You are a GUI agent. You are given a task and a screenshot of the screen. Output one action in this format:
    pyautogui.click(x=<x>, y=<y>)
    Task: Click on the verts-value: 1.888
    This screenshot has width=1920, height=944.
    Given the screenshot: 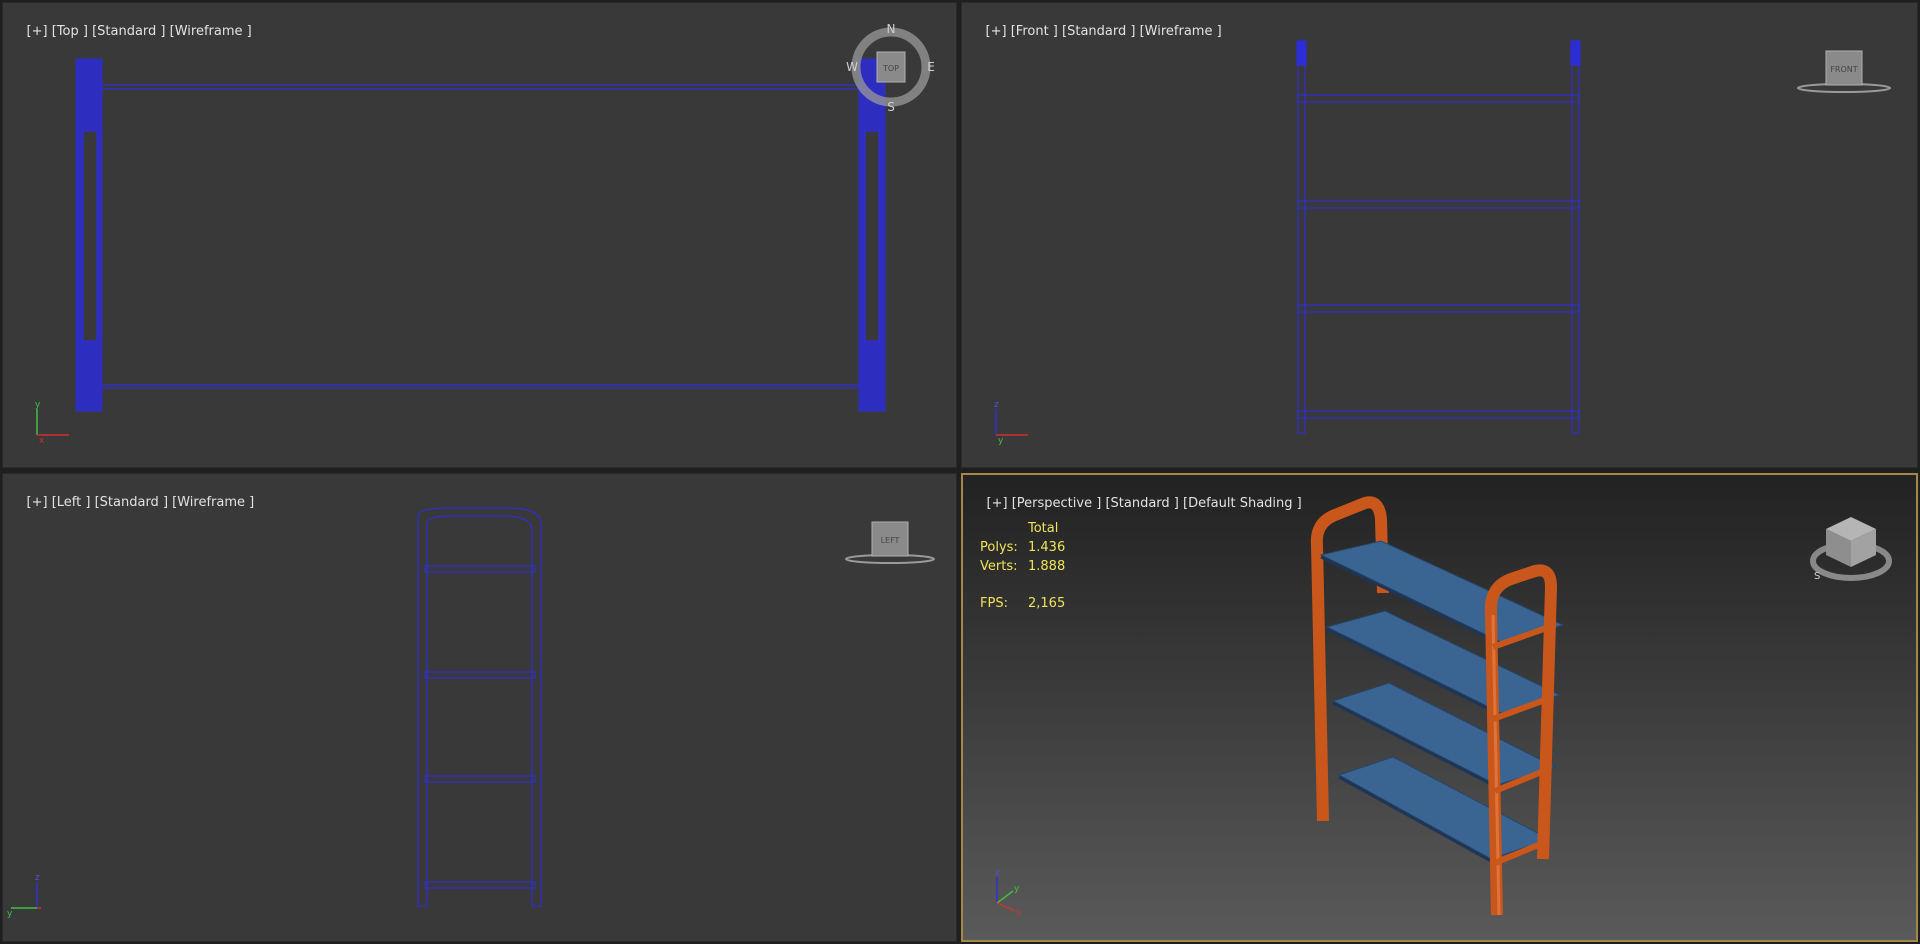 What is the action you would take?
    pyautogui.click(x=1047, y=566)
    